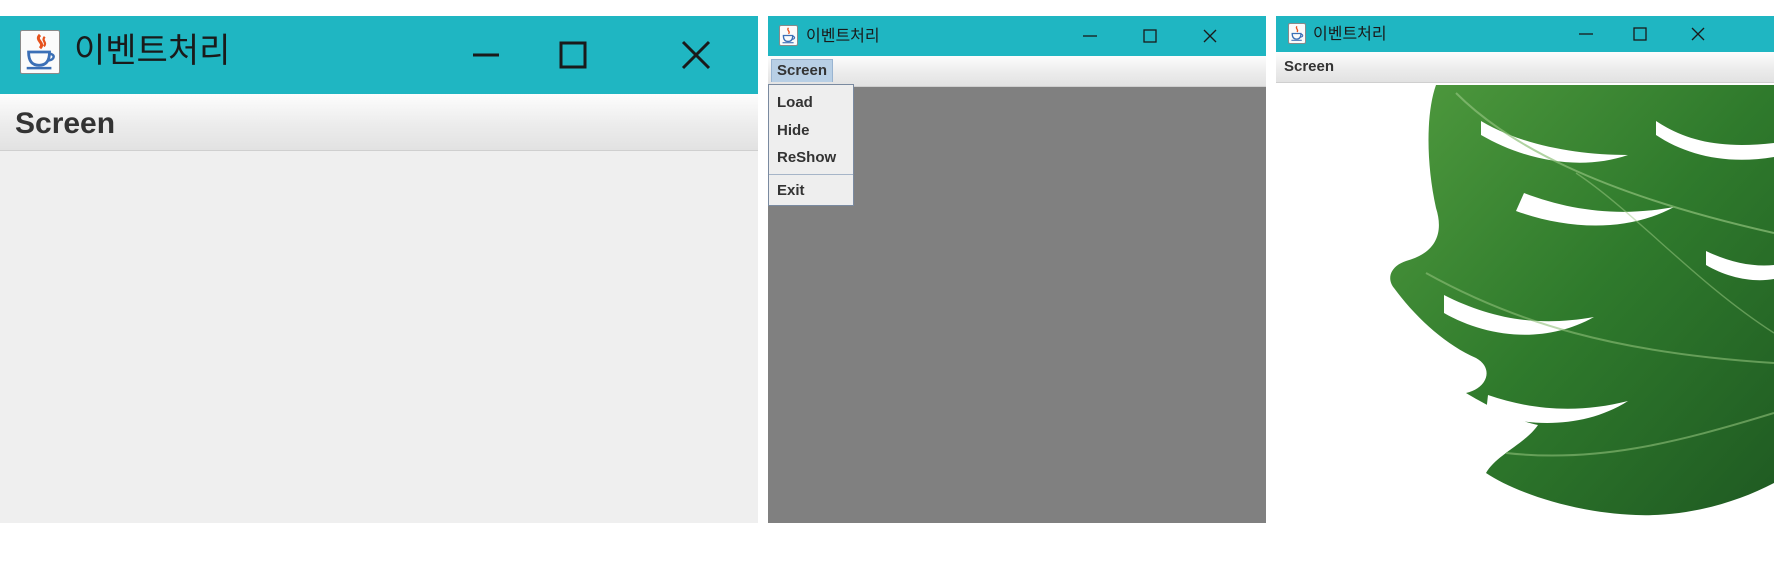  I want to click on menu-separator, so click(811, 174).